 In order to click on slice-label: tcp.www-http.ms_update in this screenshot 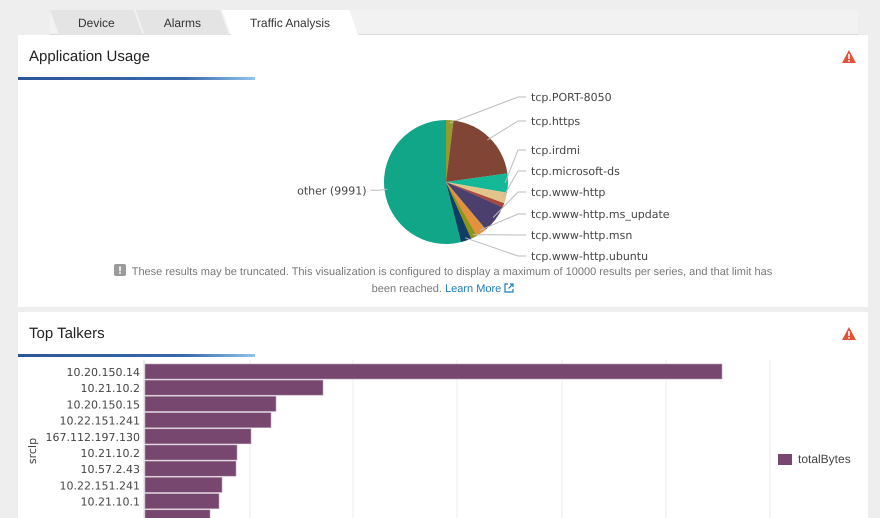, I will do `click(600, 214)`.